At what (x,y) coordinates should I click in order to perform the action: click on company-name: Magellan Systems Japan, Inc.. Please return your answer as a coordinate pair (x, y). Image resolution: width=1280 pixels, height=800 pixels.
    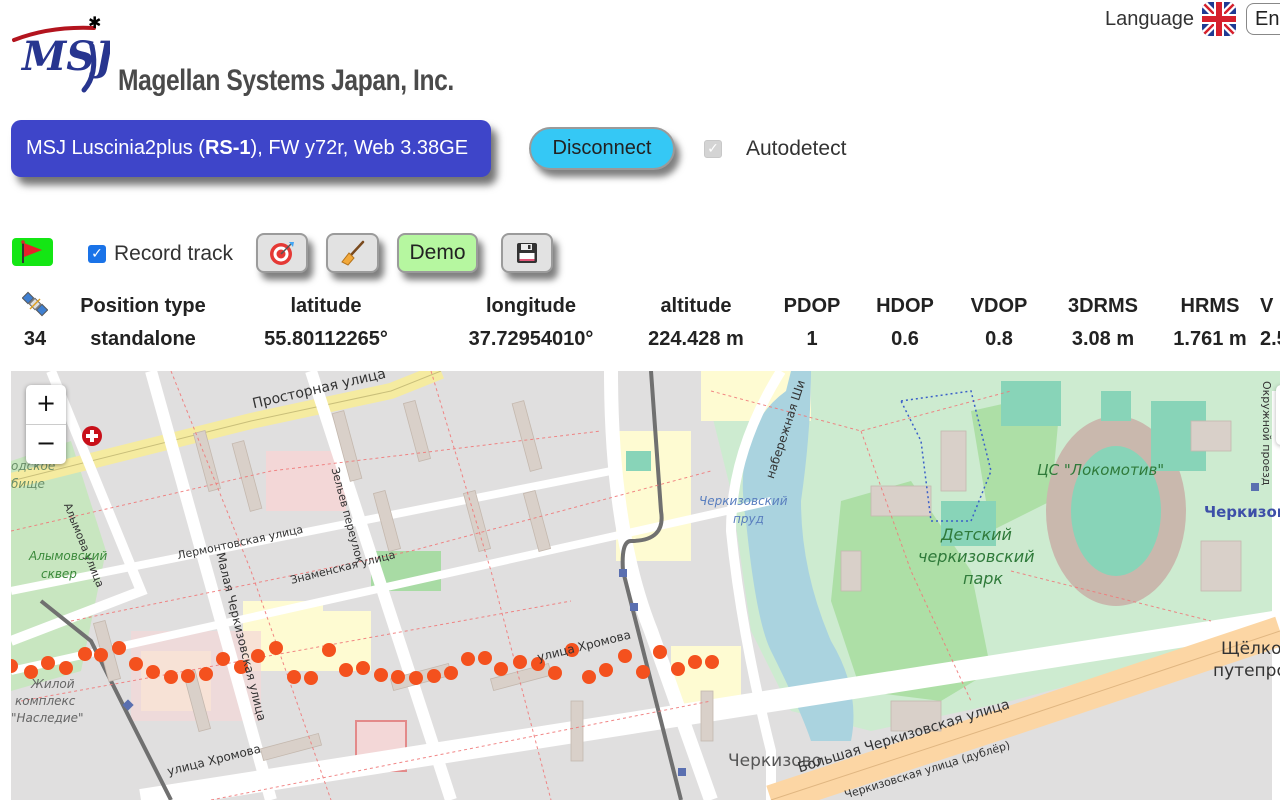
    Looking at the image, I should click on (286, 80).